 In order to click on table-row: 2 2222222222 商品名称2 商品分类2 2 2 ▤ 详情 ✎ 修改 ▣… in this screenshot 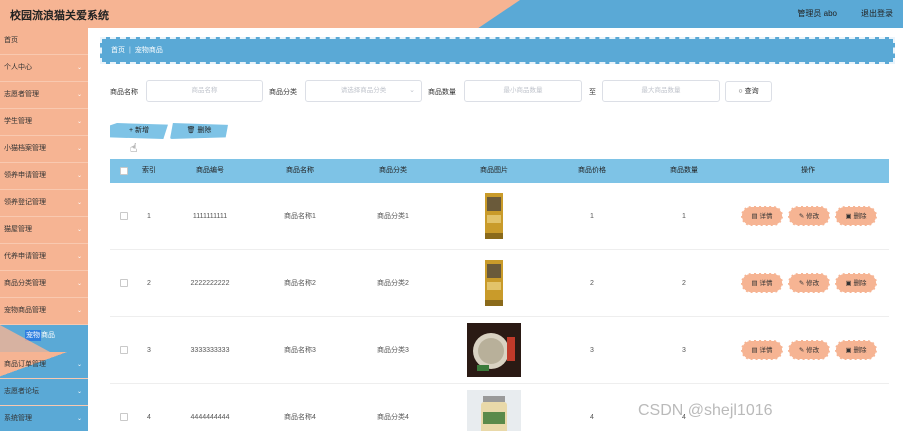, I will do `click(499, 283)`.